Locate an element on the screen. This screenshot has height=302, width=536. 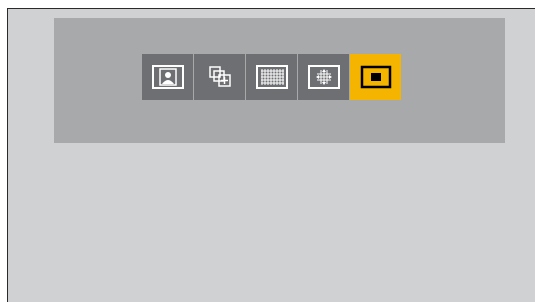
af-mode-multi-area-button is located at coordinates (271, 77).